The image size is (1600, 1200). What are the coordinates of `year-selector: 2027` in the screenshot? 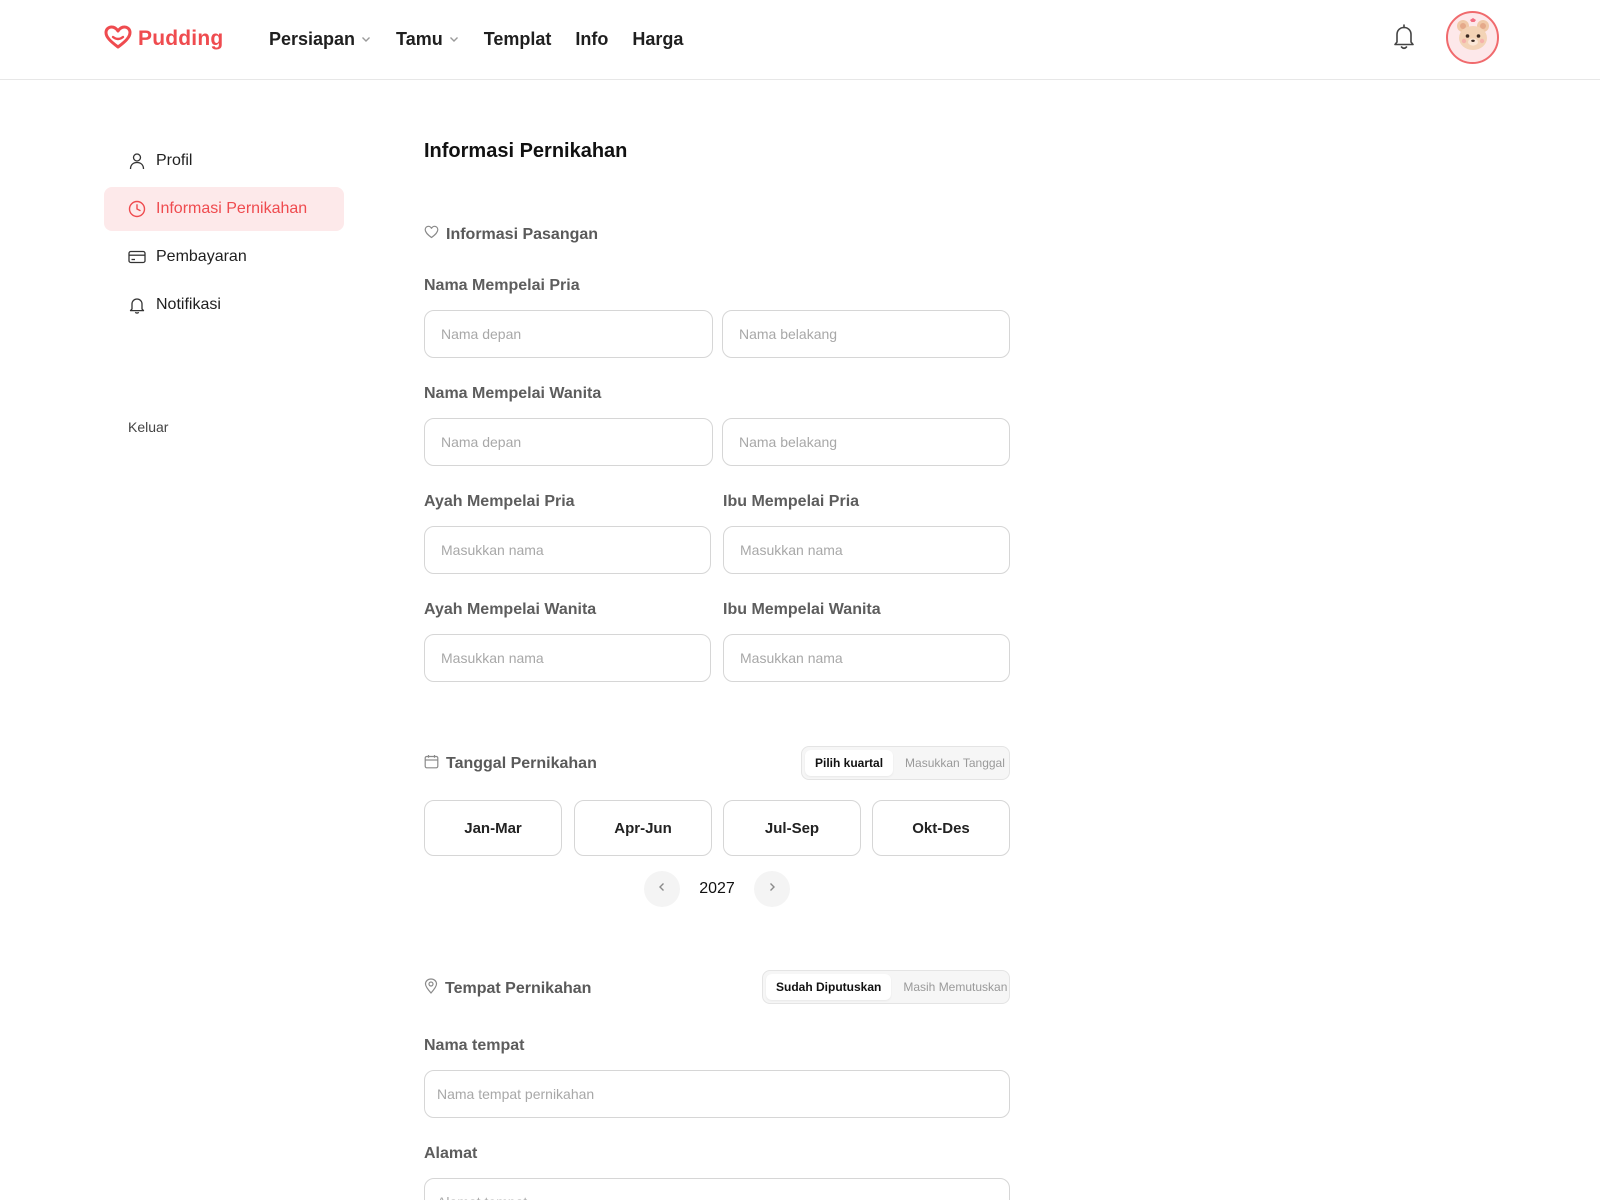 It's located at (717, 889).